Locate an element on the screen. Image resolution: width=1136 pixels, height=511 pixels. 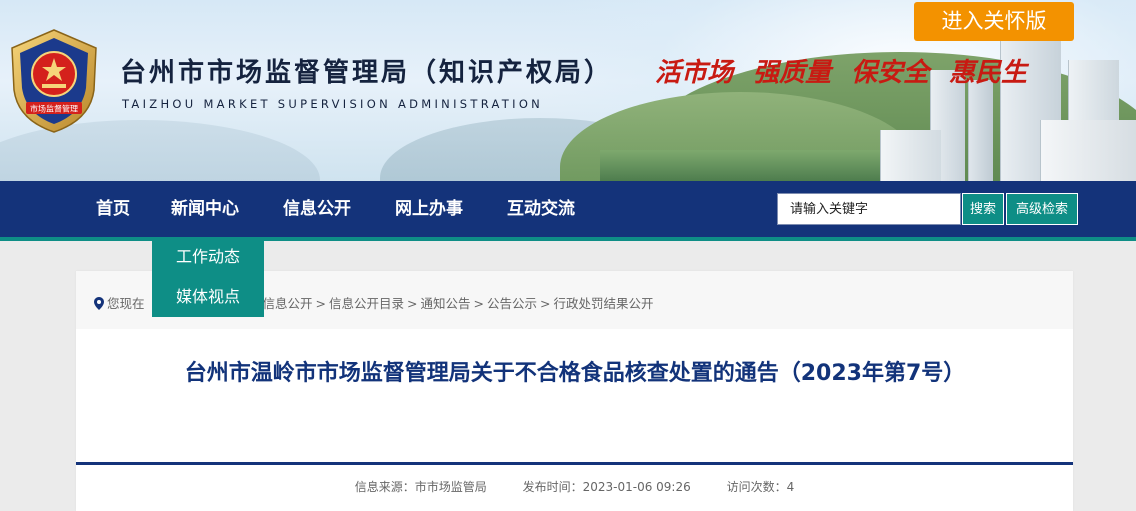
breadcrumb-item: 公告公示 is located at coordinates (512, 303).